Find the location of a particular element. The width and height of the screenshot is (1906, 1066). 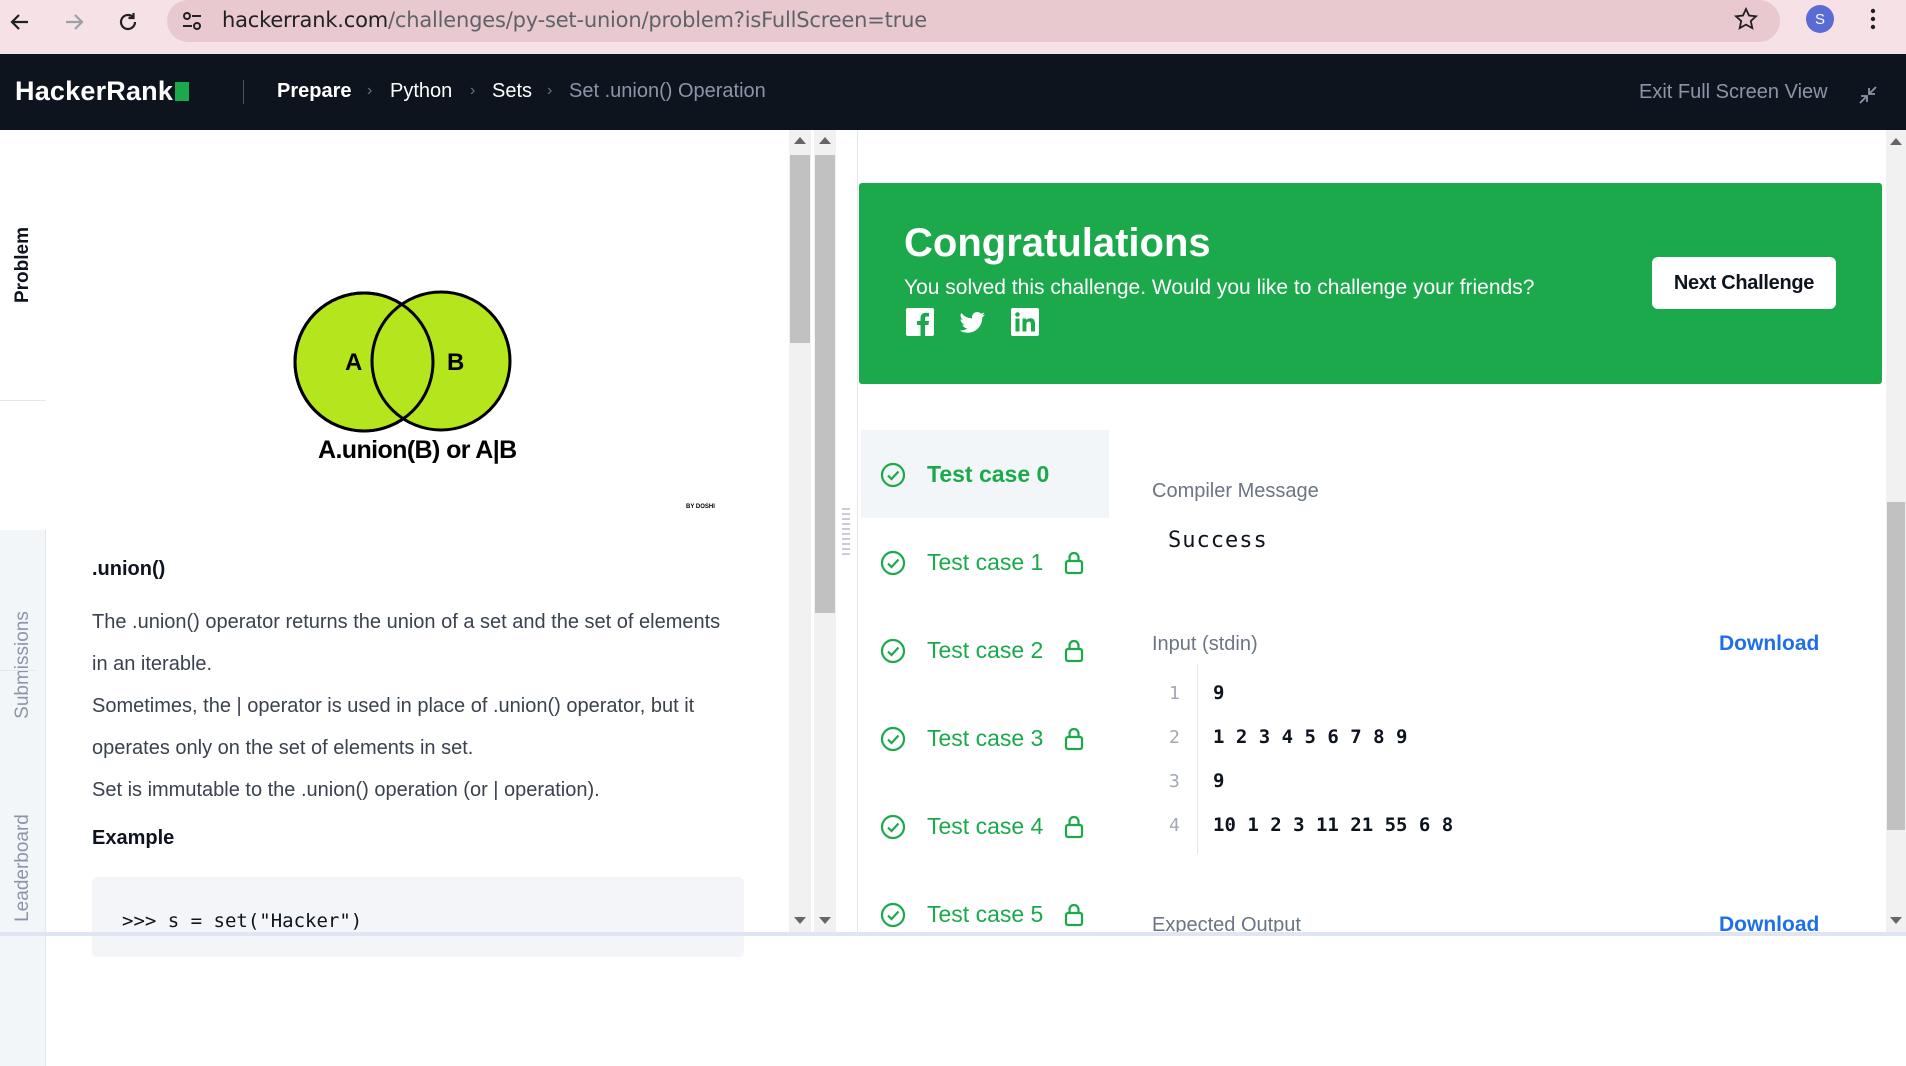

page-scrollbar-thumb is located at coordinates (1896, 666).